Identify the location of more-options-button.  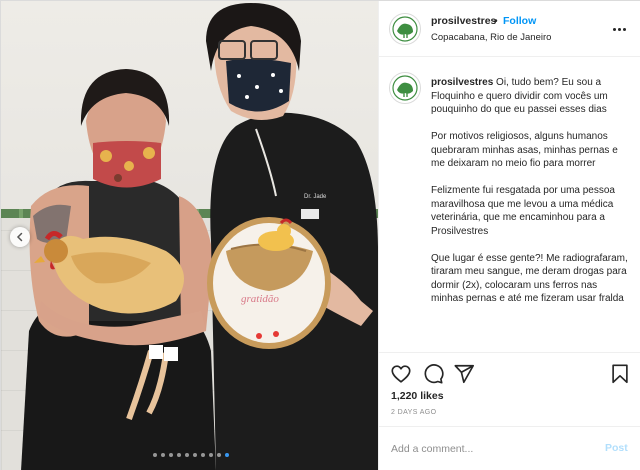
(621, 29).